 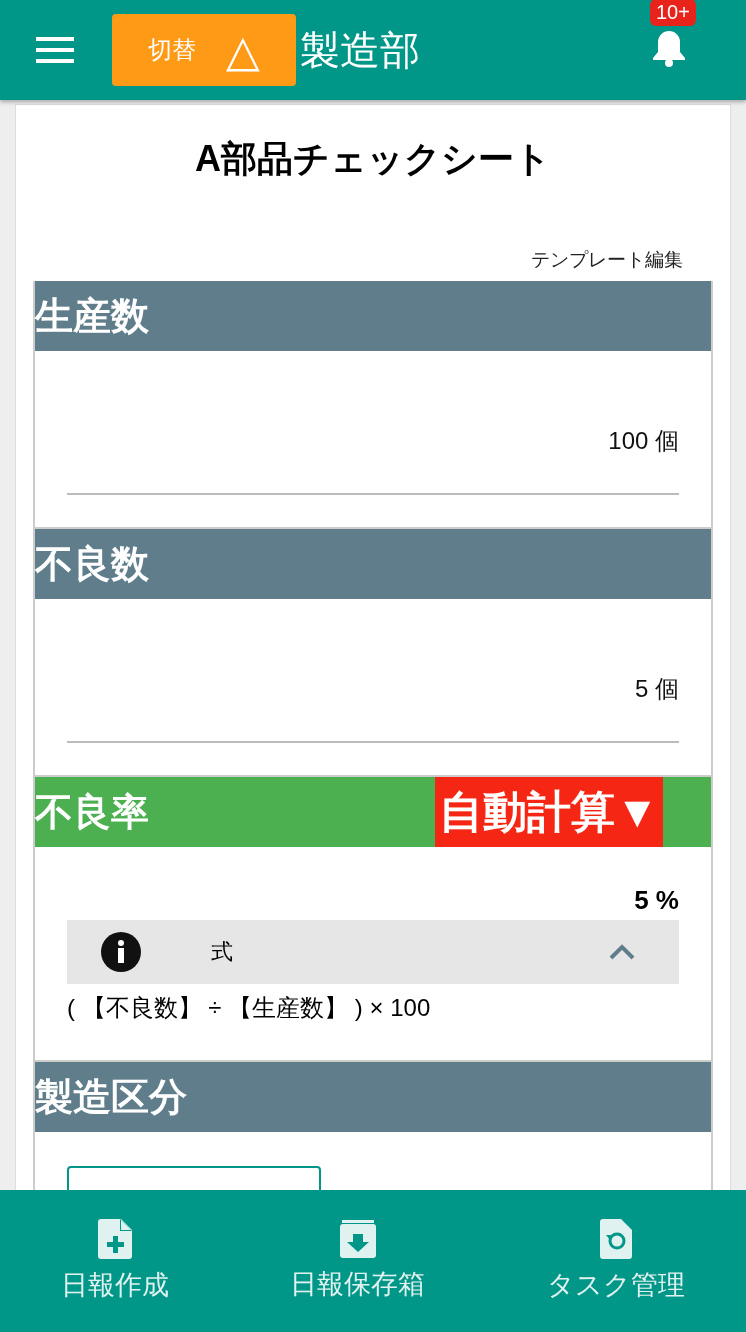 I want to click on section-title: 製造区分, so click(x=111, y=1097).